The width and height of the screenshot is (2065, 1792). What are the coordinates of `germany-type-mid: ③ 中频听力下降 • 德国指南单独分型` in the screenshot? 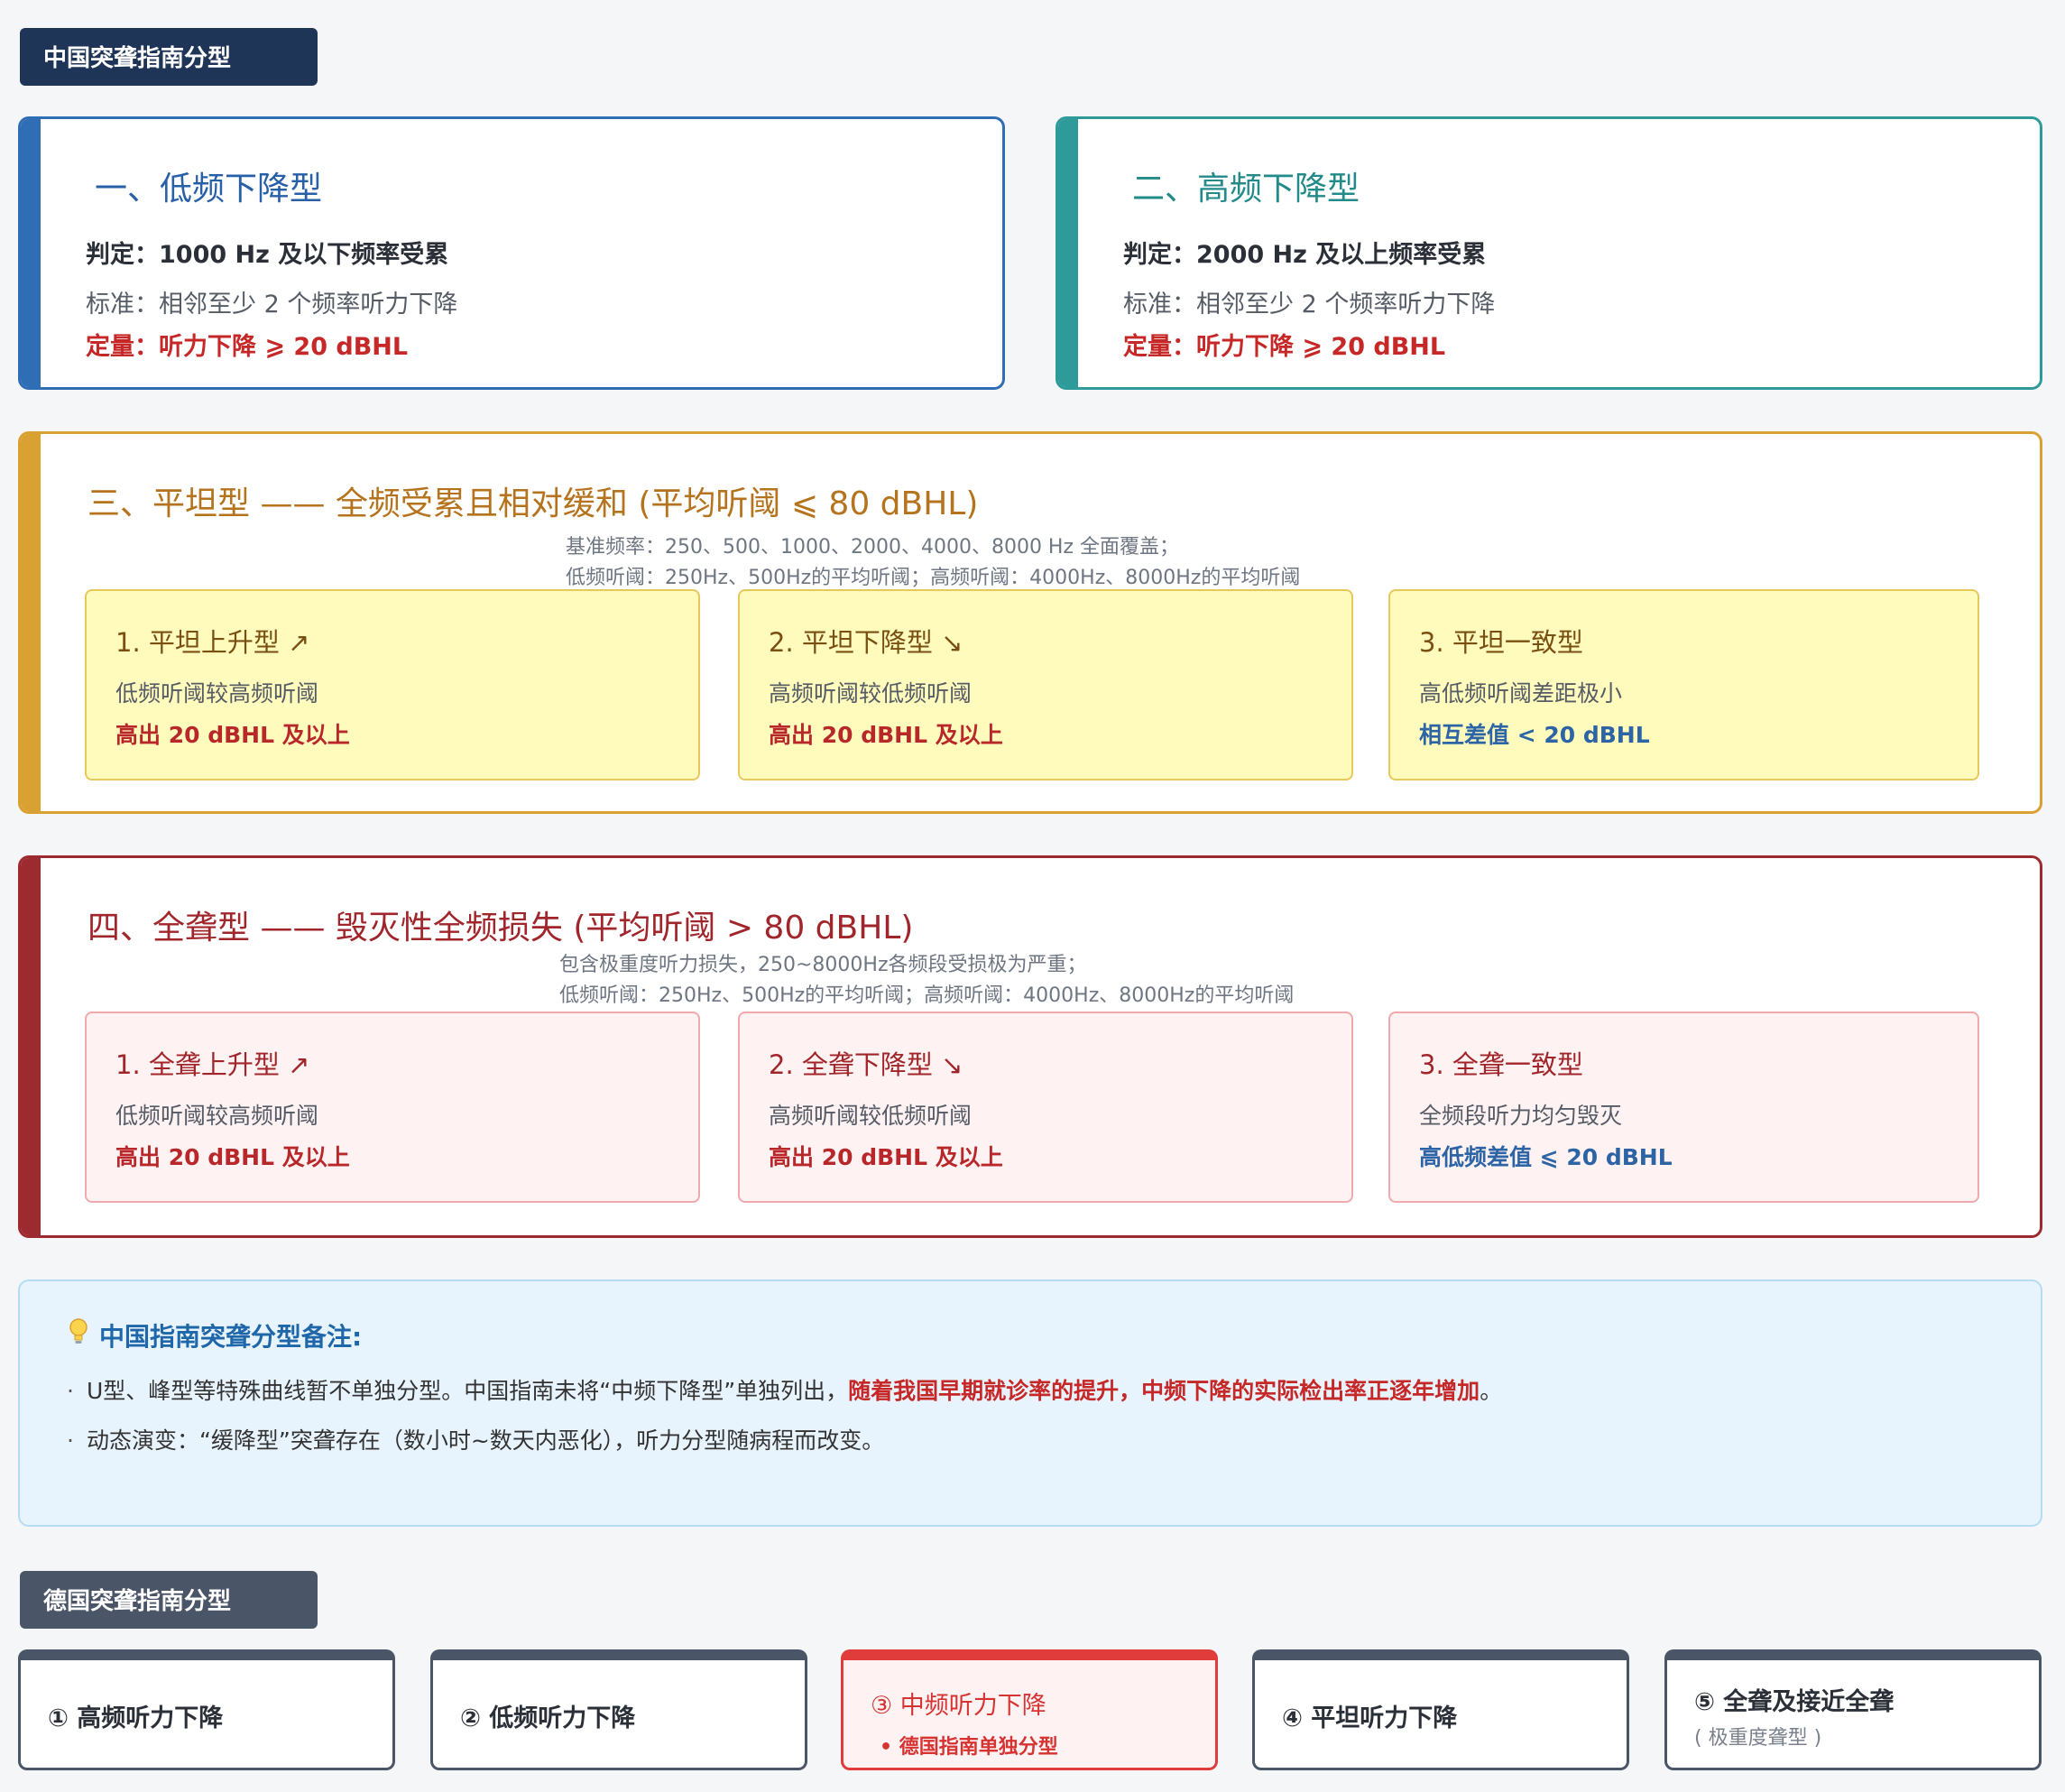 It's located at (1029, 1709).